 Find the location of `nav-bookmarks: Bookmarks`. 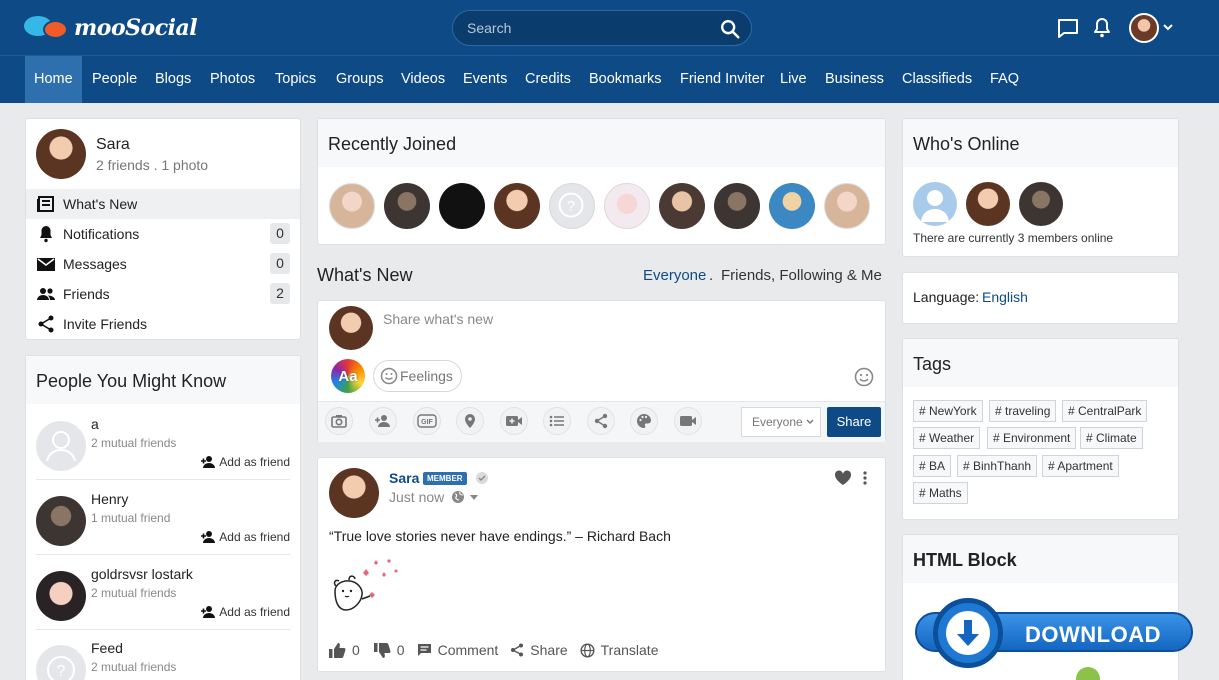

nav-bookmarks: Bookmarks is located at coordinates (625, 79).